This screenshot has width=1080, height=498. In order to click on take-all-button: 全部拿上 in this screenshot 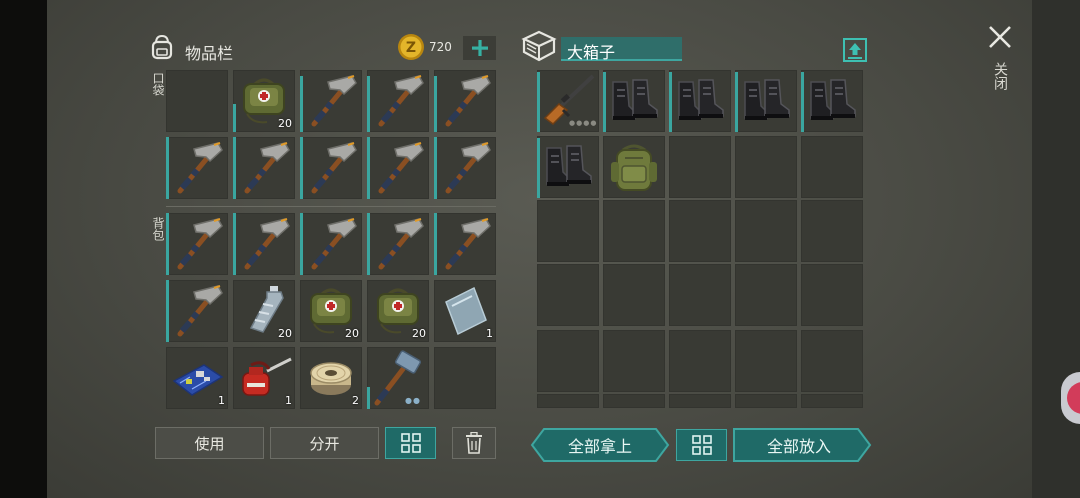, I will do `click(600, 445)`.